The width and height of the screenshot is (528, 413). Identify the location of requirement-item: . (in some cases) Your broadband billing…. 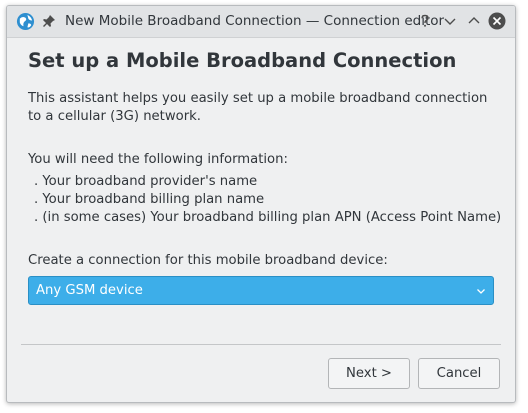
(268, 217).